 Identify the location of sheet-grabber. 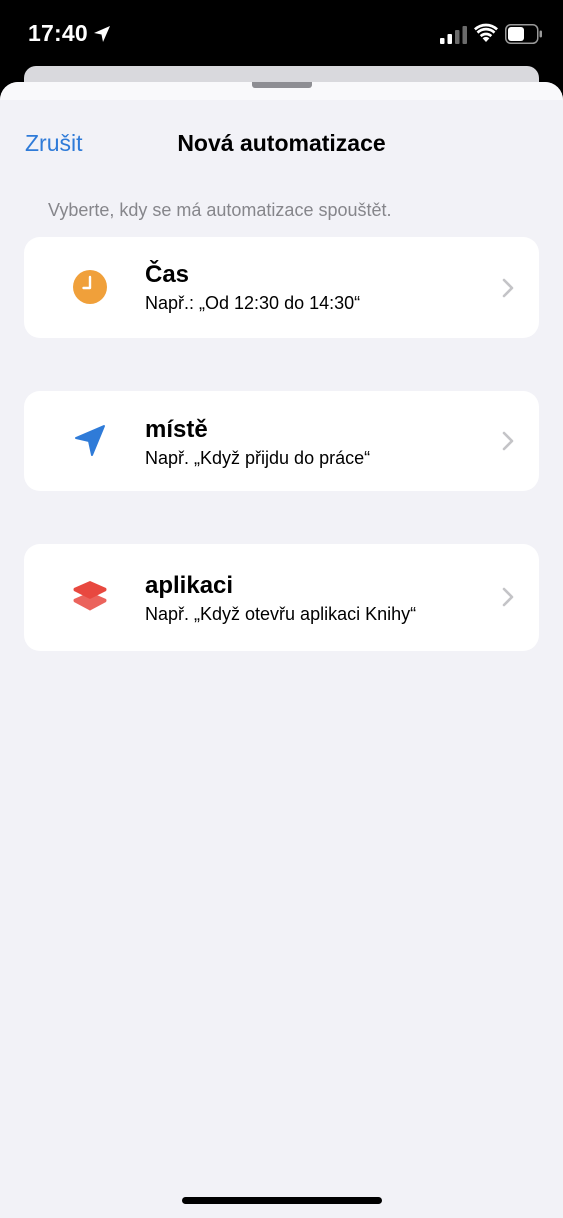
(282, 85).